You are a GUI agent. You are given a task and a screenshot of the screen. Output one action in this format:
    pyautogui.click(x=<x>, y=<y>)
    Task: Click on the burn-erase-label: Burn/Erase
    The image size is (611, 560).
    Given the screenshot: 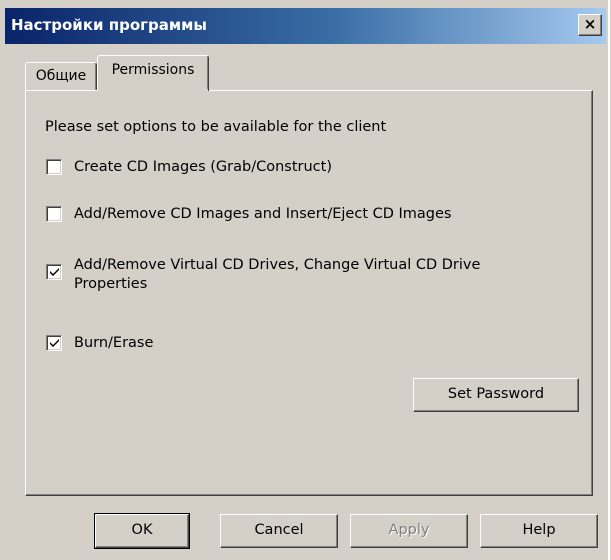 What is the action you would take?
    pyautogui.click(x=113, y=343)
    